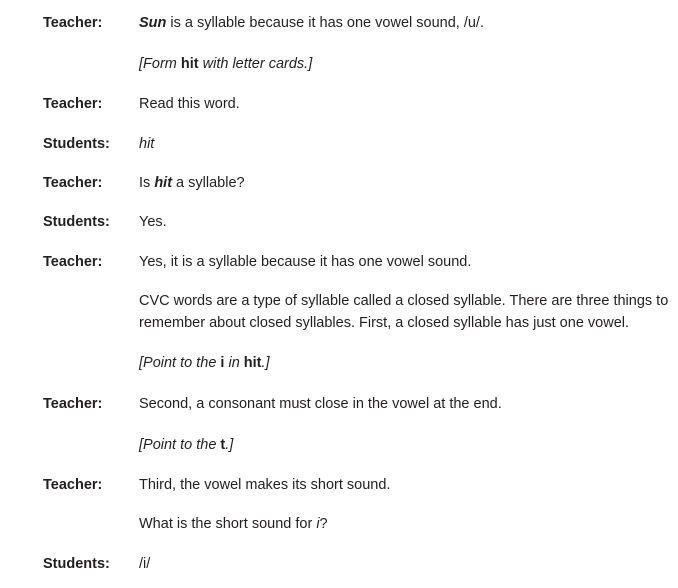  I want to click on dialogue-text: Yes., so click(153, 222).